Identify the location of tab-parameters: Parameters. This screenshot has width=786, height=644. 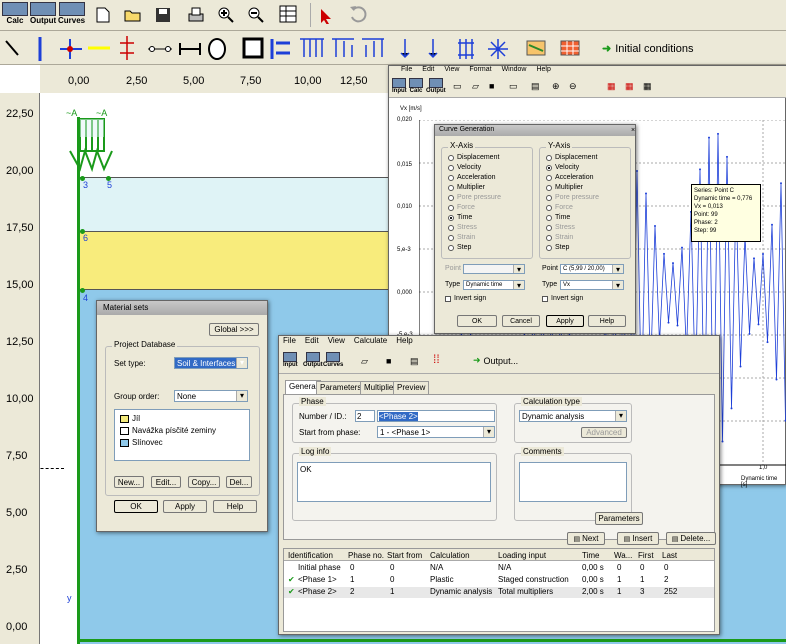
(341, 387).